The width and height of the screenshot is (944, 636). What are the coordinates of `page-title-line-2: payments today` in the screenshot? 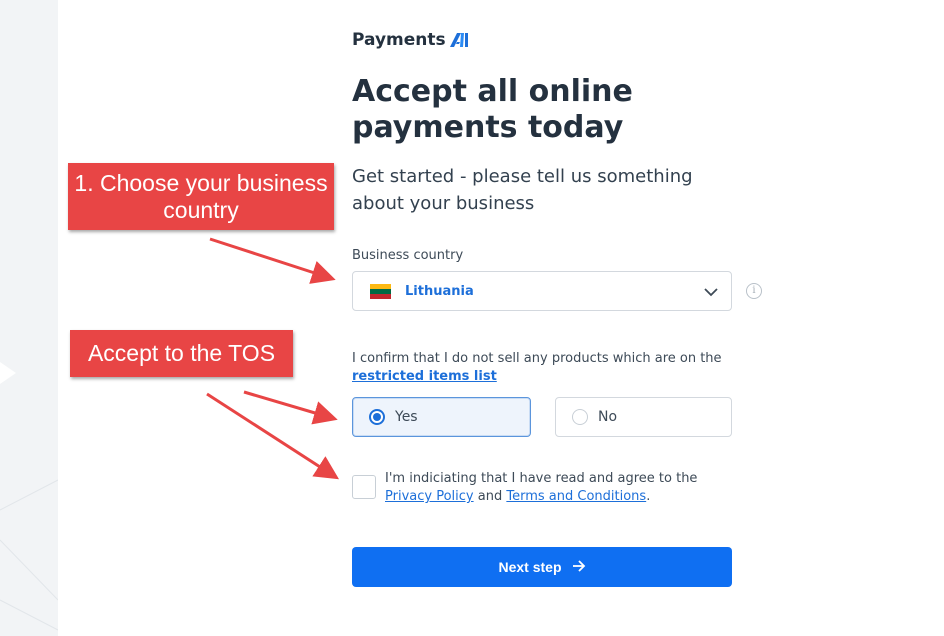 It's located at (488, 127).